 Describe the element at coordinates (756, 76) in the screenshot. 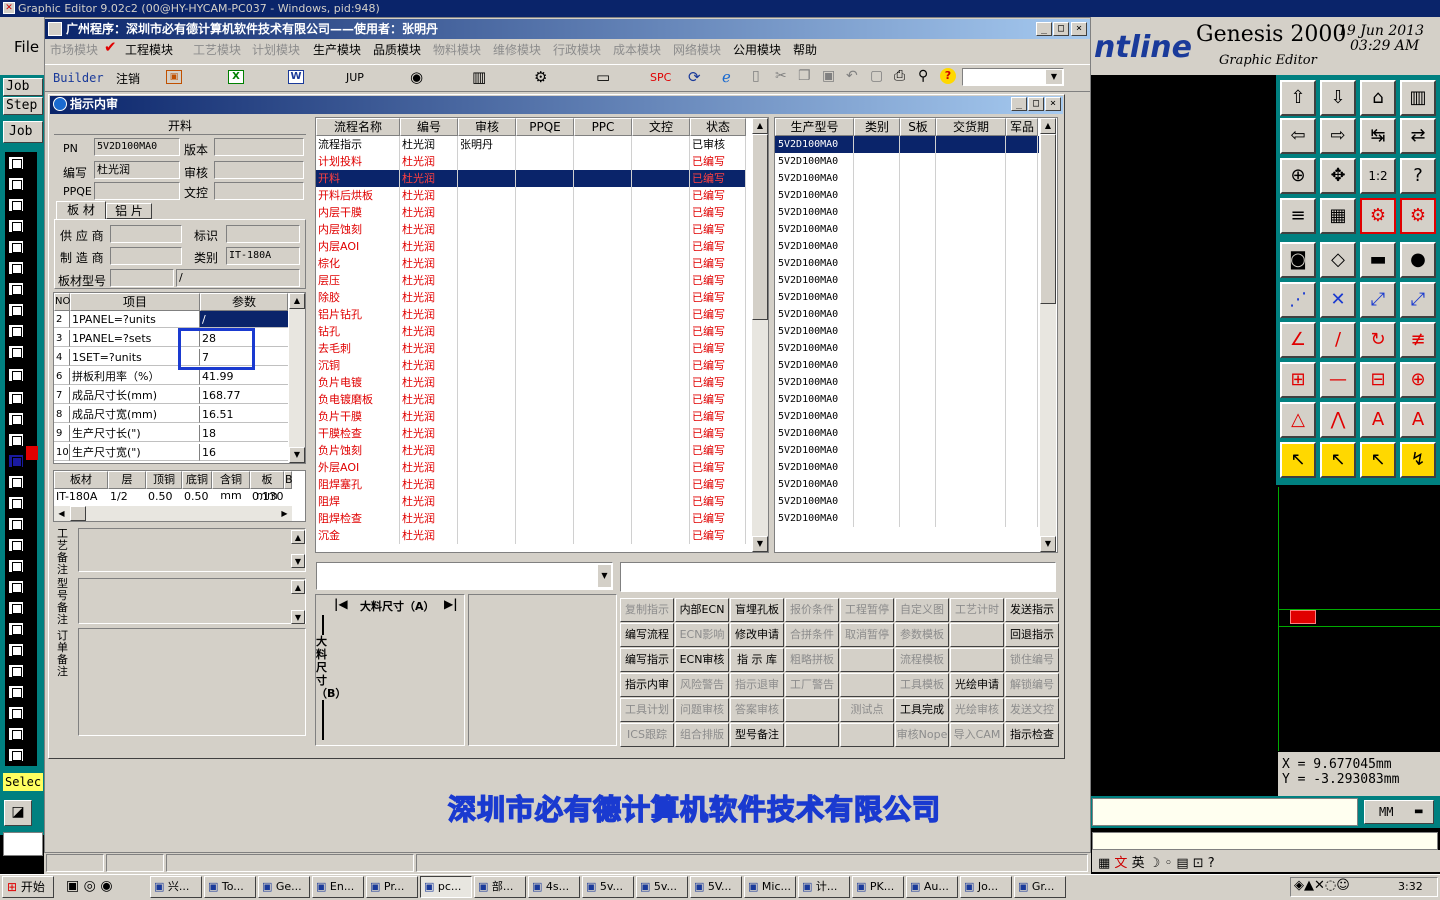

I see `new-doc-icon: ▯` at that location.